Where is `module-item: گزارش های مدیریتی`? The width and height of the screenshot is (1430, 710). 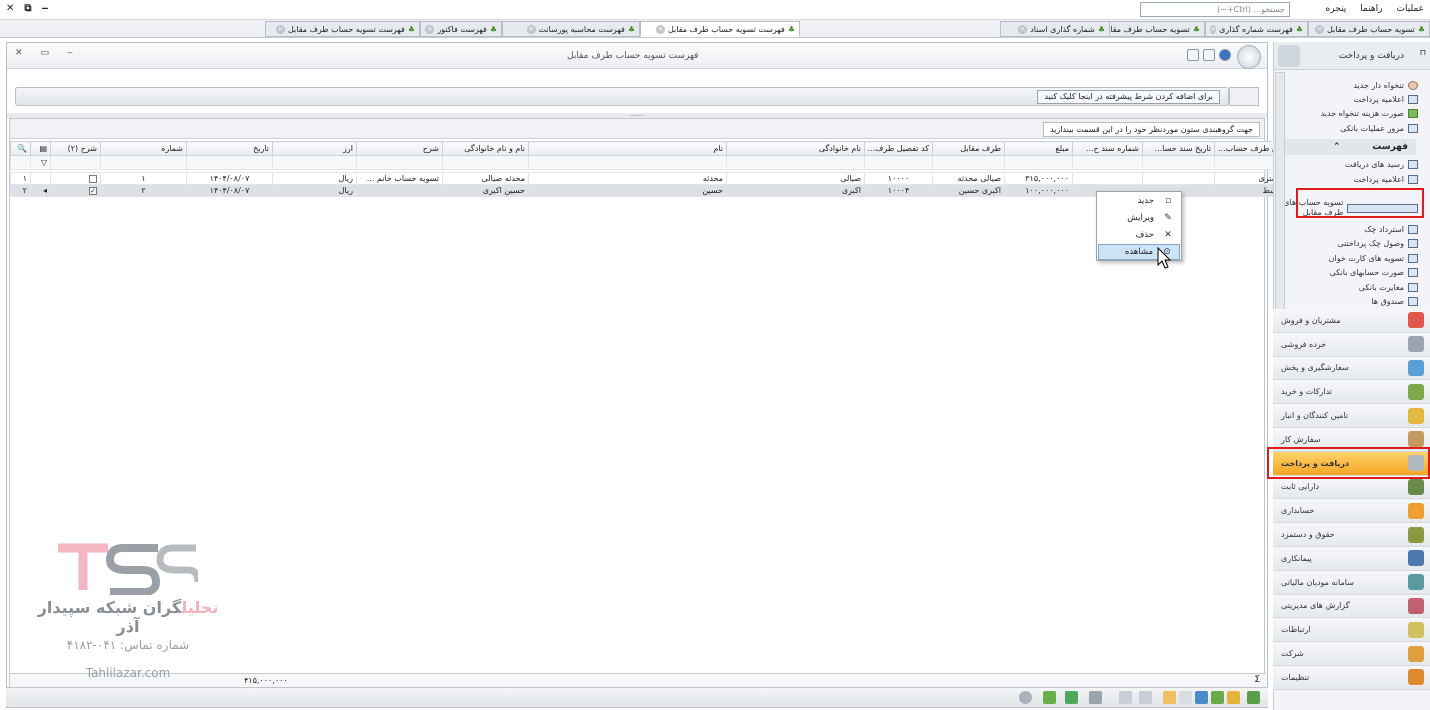
module-item: گزارش های مدیریتی is located at coordinates (1351, 606).